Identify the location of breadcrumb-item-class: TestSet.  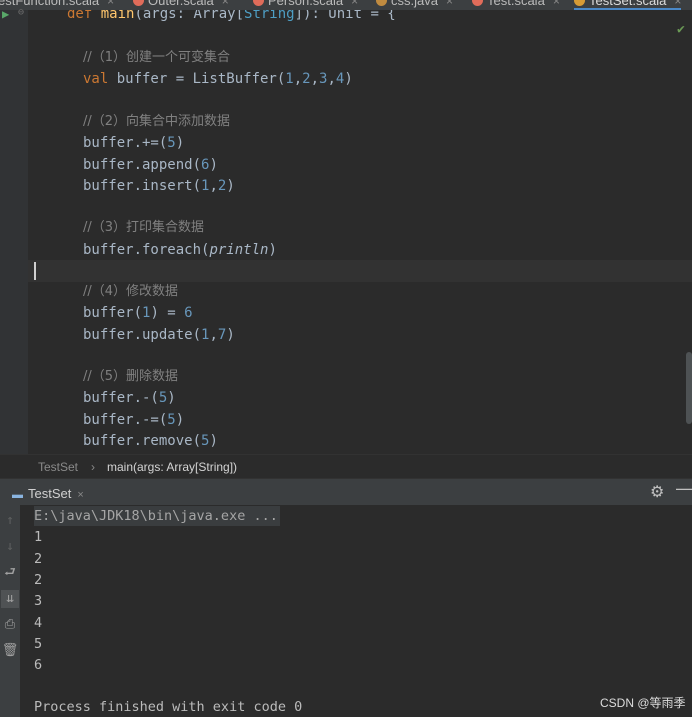
(58, 467).